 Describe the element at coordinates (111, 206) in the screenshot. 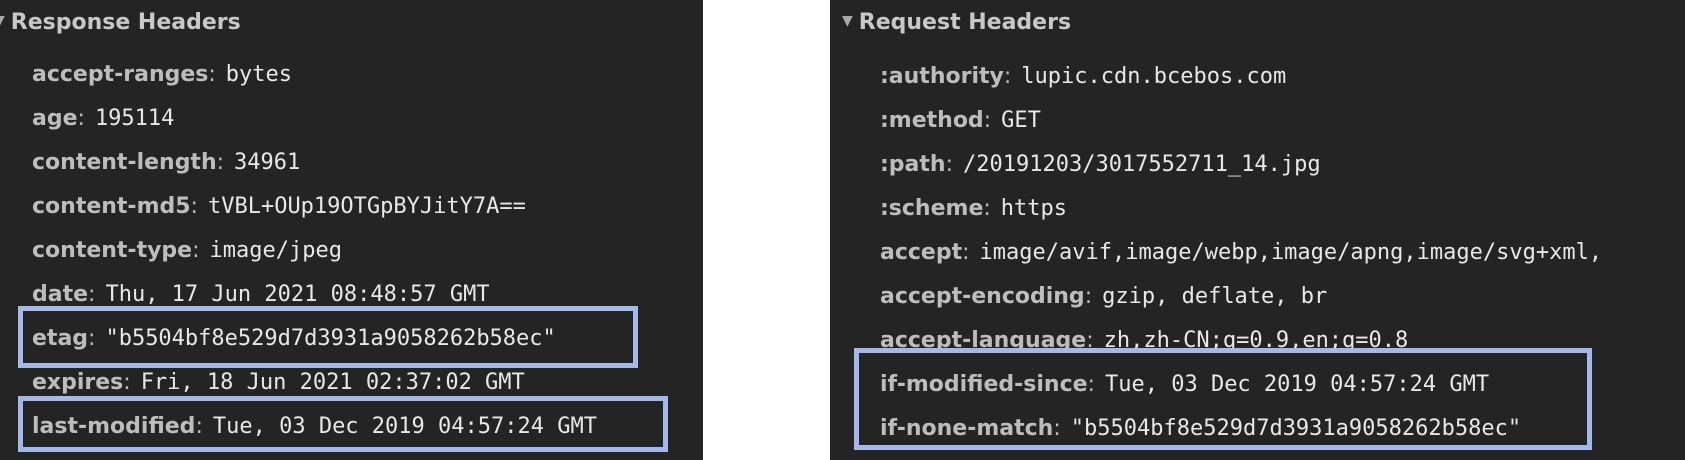

I see `header-name: content-md5` at that location.